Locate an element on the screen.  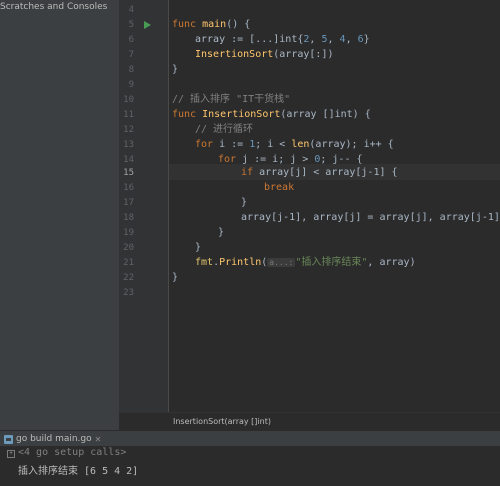
console-setup-calls: <4 go setup calls> is located at coordinates (72, 452).